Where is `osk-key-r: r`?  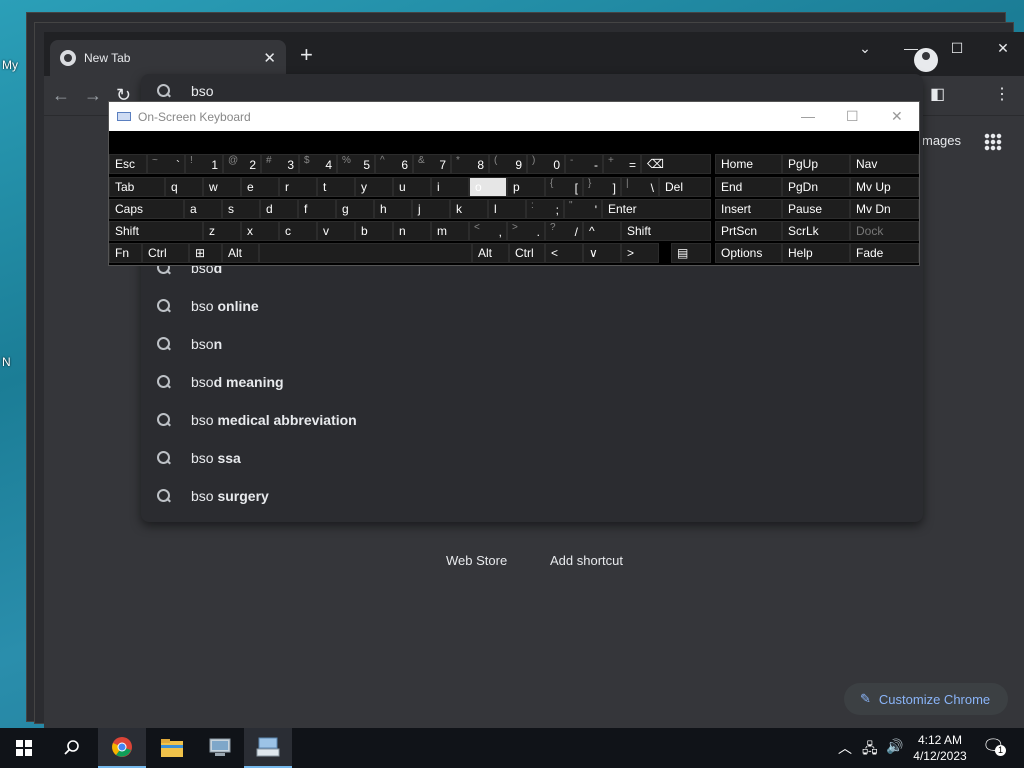 osk-key-r: r is located at coordinates (298, 187).